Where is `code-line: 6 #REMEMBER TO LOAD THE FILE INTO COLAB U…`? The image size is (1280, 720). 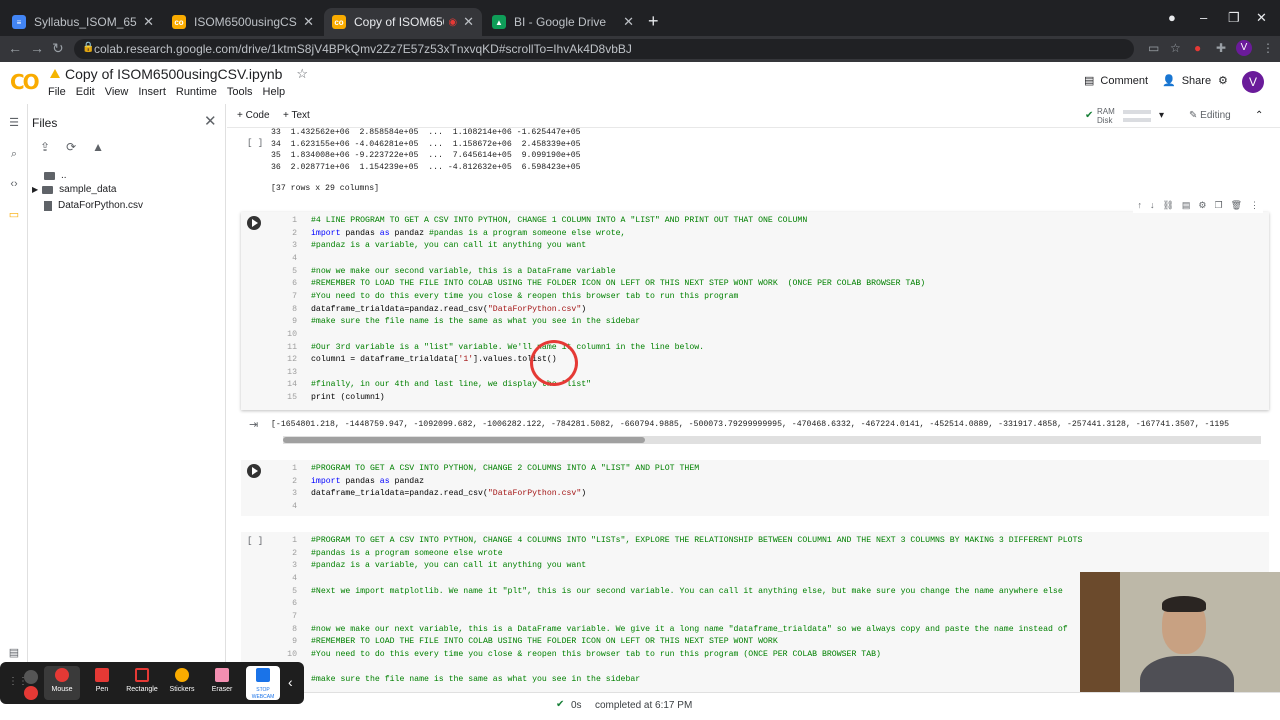 code-line: 6 #REMEMBER TO LOAD THE FILE INTO COLAB U… is located at coordinates (781, 284).